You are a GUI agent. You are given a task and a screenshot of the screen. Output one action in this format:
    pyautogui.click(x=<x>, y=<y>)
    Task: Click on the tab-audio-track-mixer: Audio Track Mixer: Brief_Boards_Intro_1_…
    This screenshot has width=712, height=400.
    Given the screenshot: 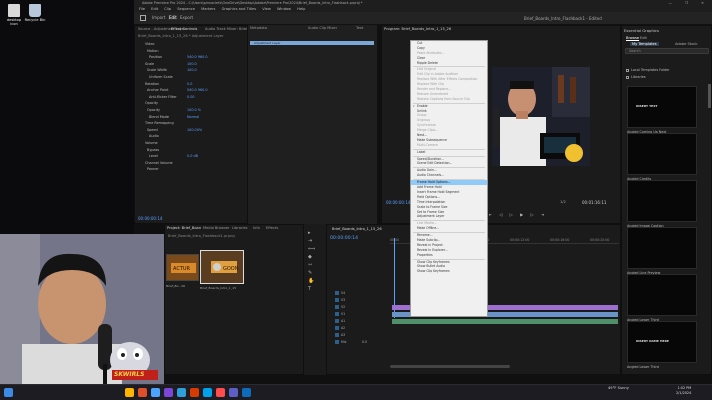 What is the action you would take?
    pyautogui.click(x=226, y=29)
    